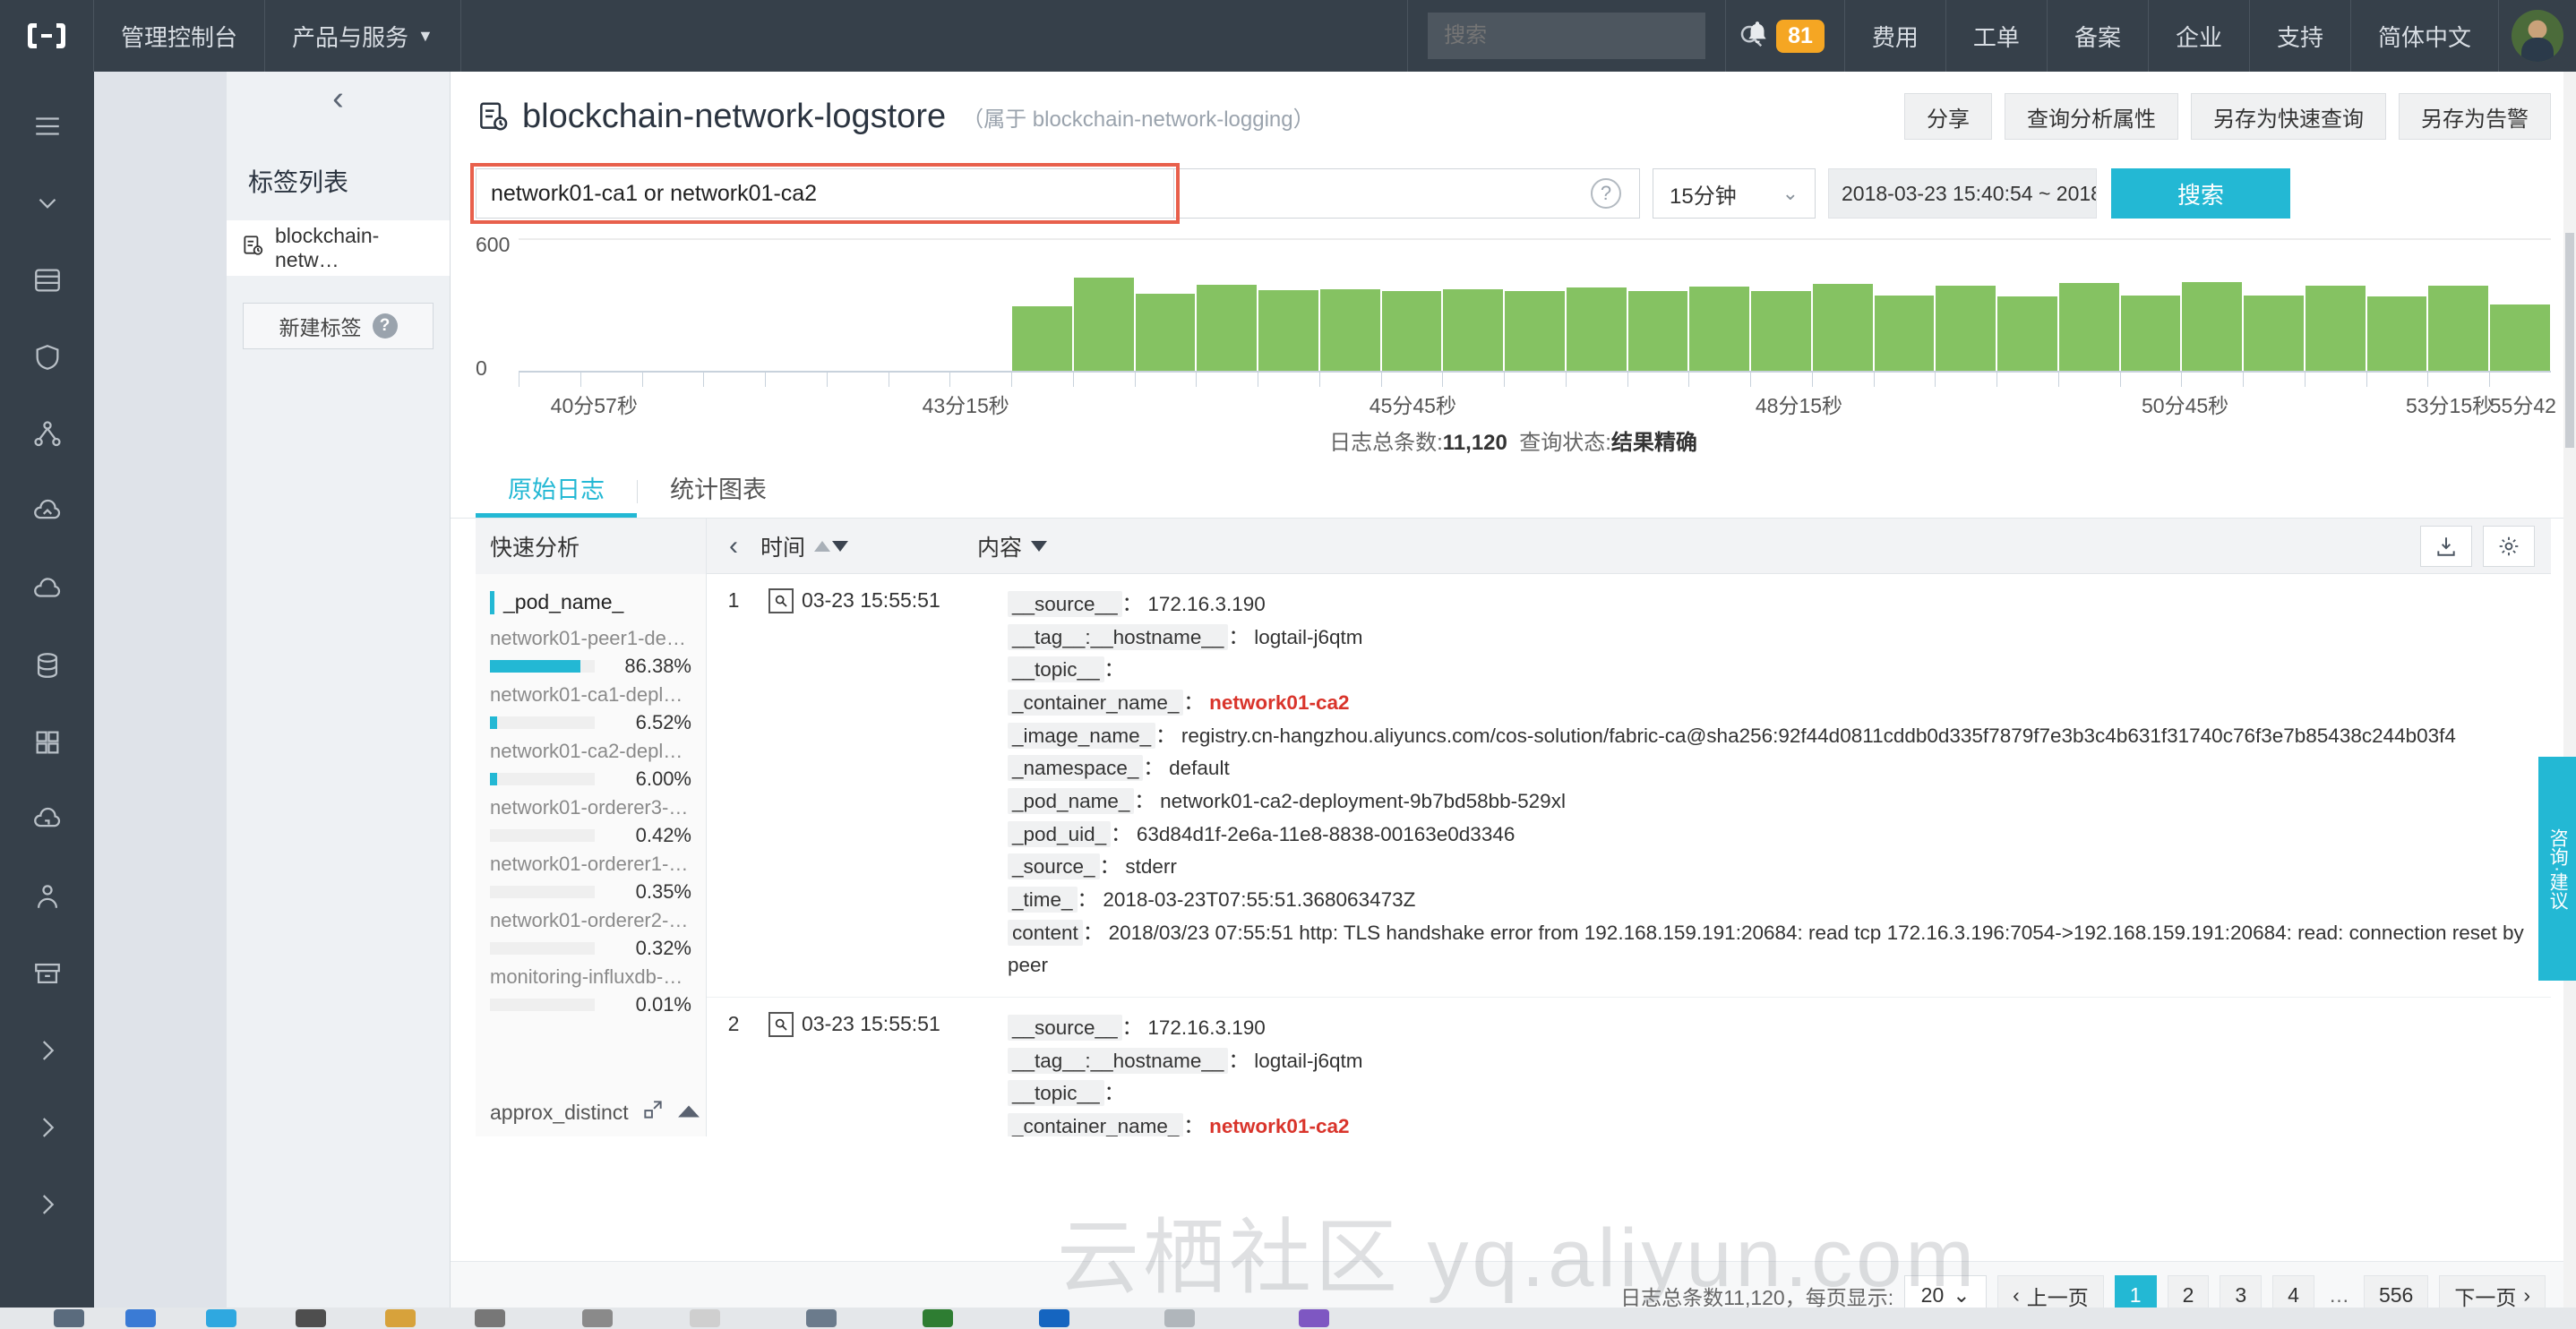 This screenshot has width=2576, height=1329. What do you see at coordinates (47, 204) in the screenshot?
I see `chevron-down-icon` at bounding box center [47, 204].